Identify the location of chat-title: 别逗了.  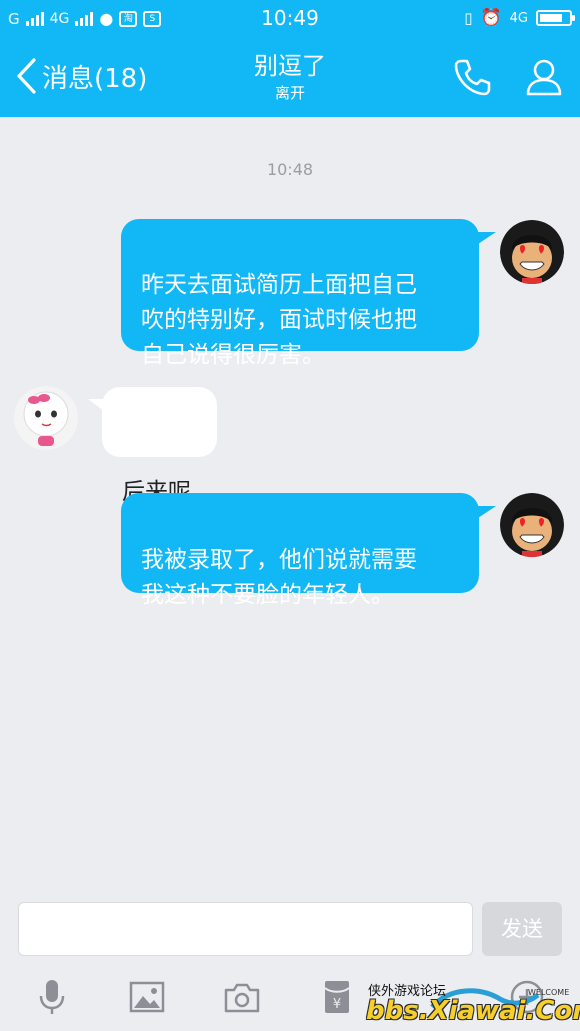
(290, 66).